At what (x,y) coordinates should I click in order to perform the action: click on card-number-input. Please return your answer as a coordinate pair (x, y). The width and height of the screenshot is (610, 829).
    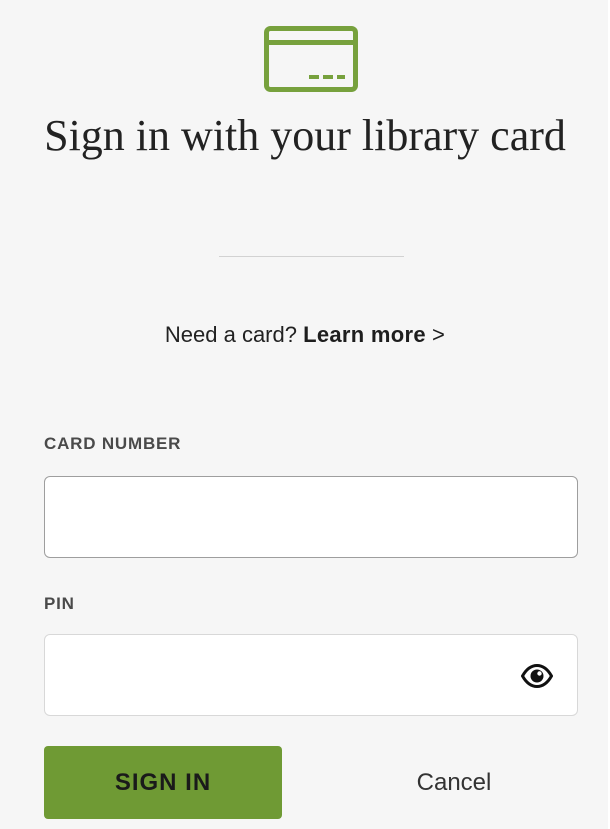
    Looking at the image, I should click on (311, 517).